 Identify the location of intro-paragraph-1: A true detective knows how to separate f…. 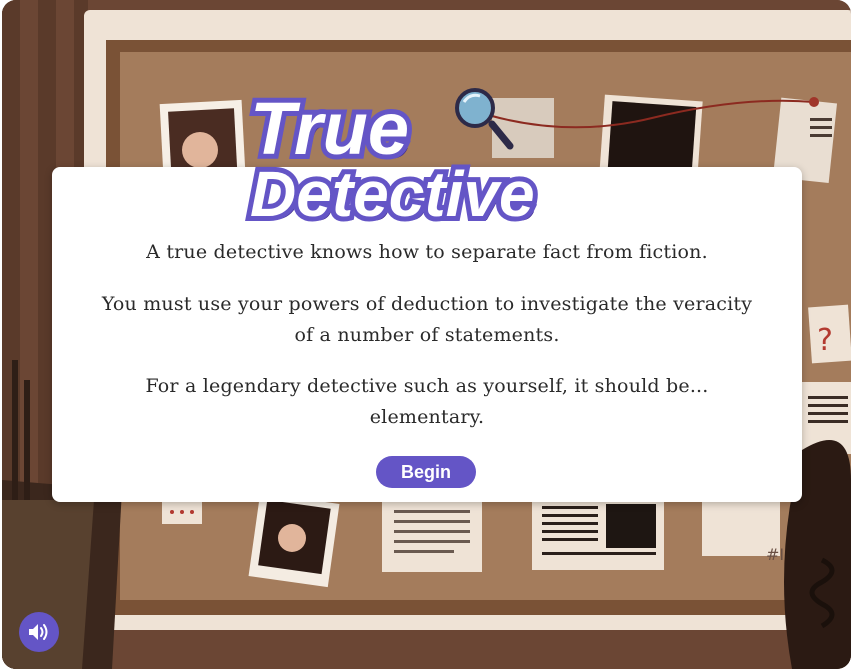
(427, 252).